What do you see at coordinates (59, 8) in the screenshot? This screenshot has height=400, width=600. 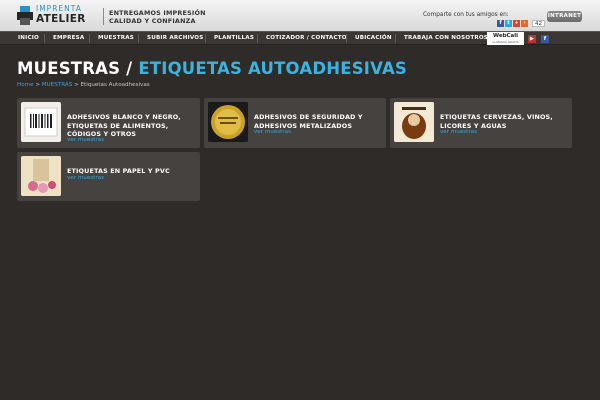 I see `logo-text-top: IMPRENTA` at bounding box center [59, 8].